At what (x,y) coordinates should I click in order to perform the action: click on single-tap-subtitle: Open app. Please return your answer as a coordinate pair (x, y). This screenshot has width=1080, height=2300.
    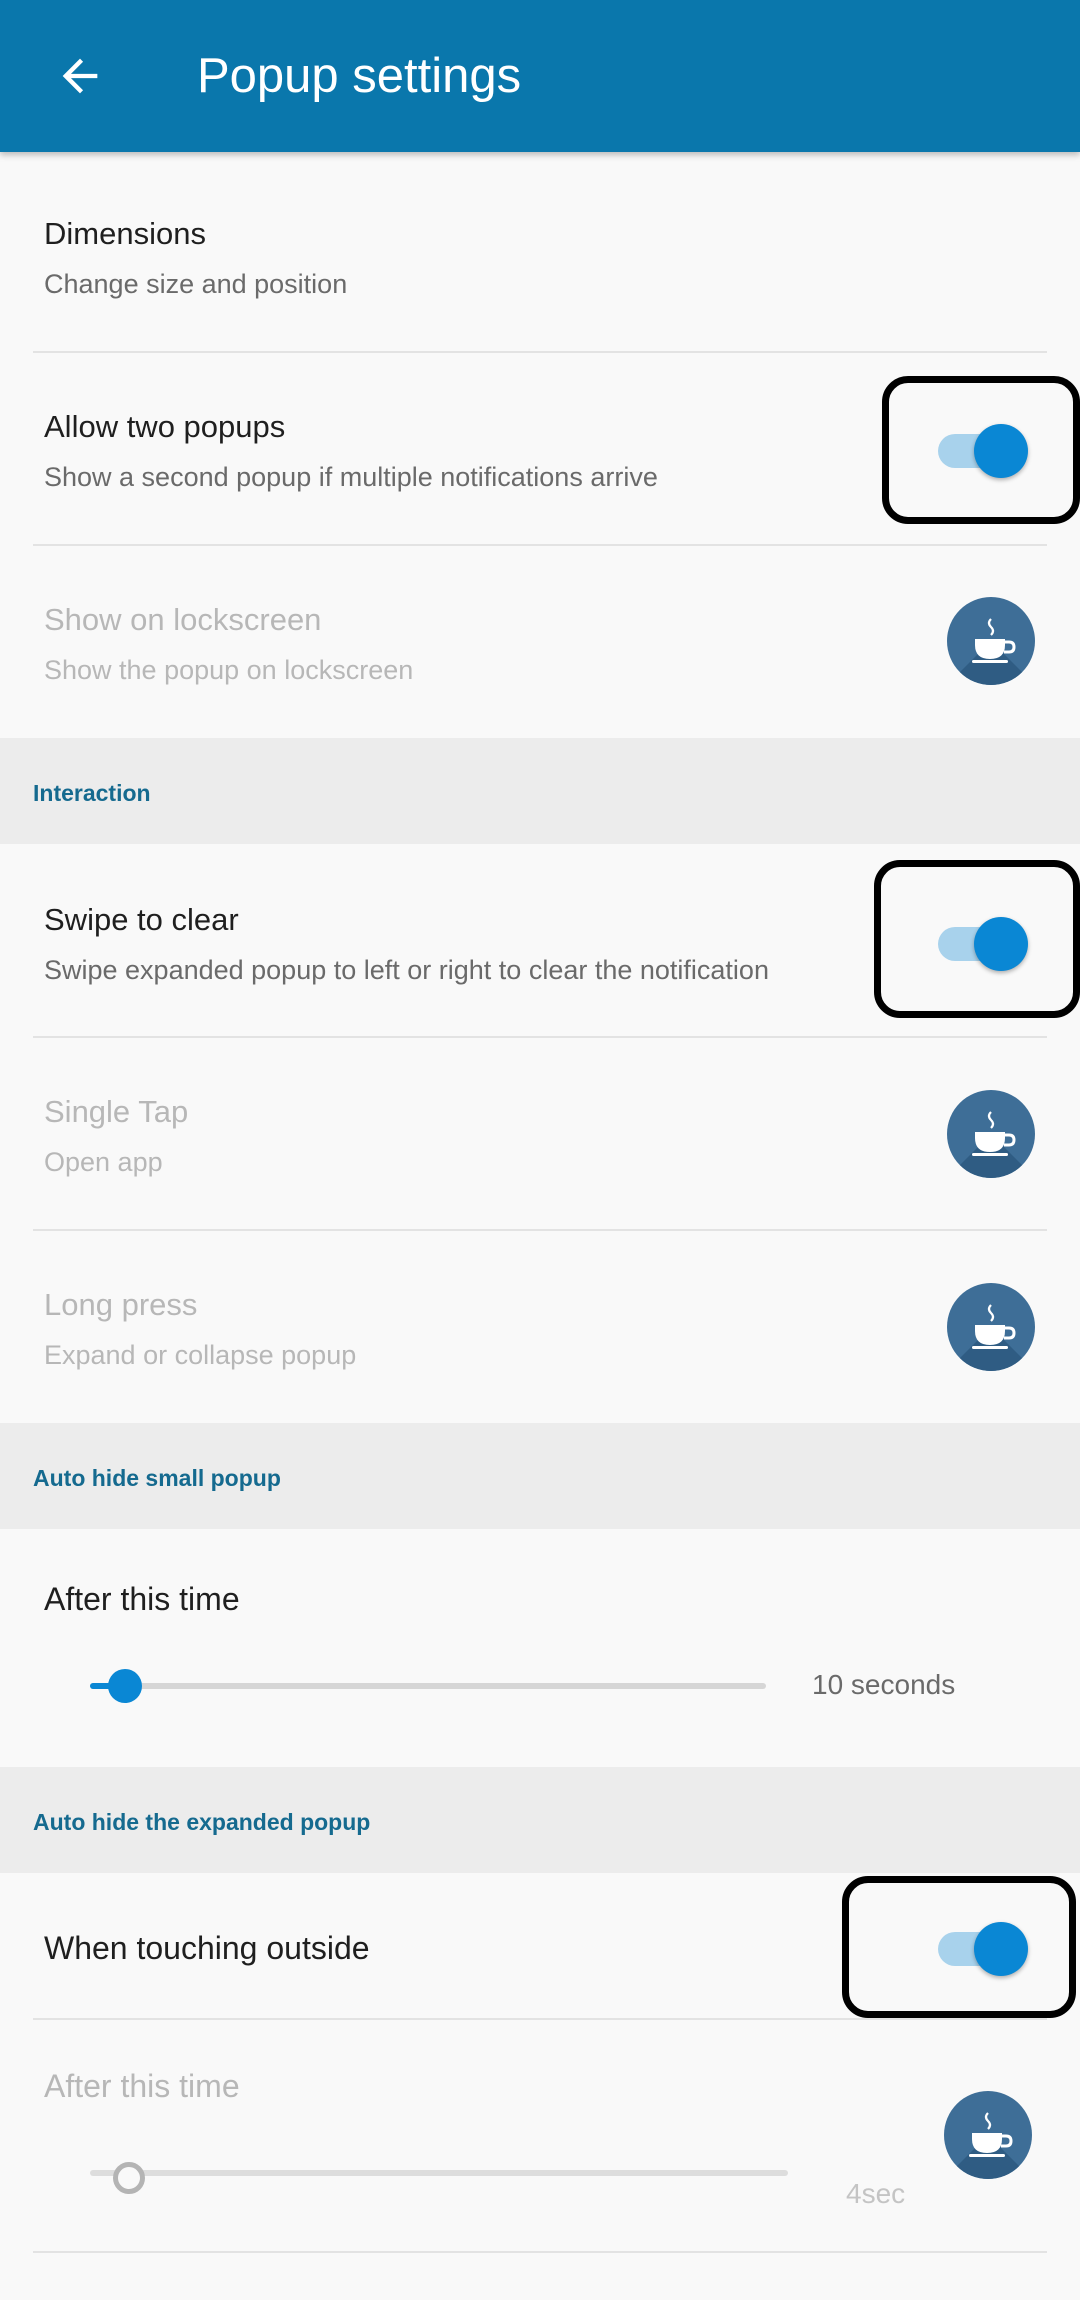
    Looking at the image, I should click on (103, 1162).